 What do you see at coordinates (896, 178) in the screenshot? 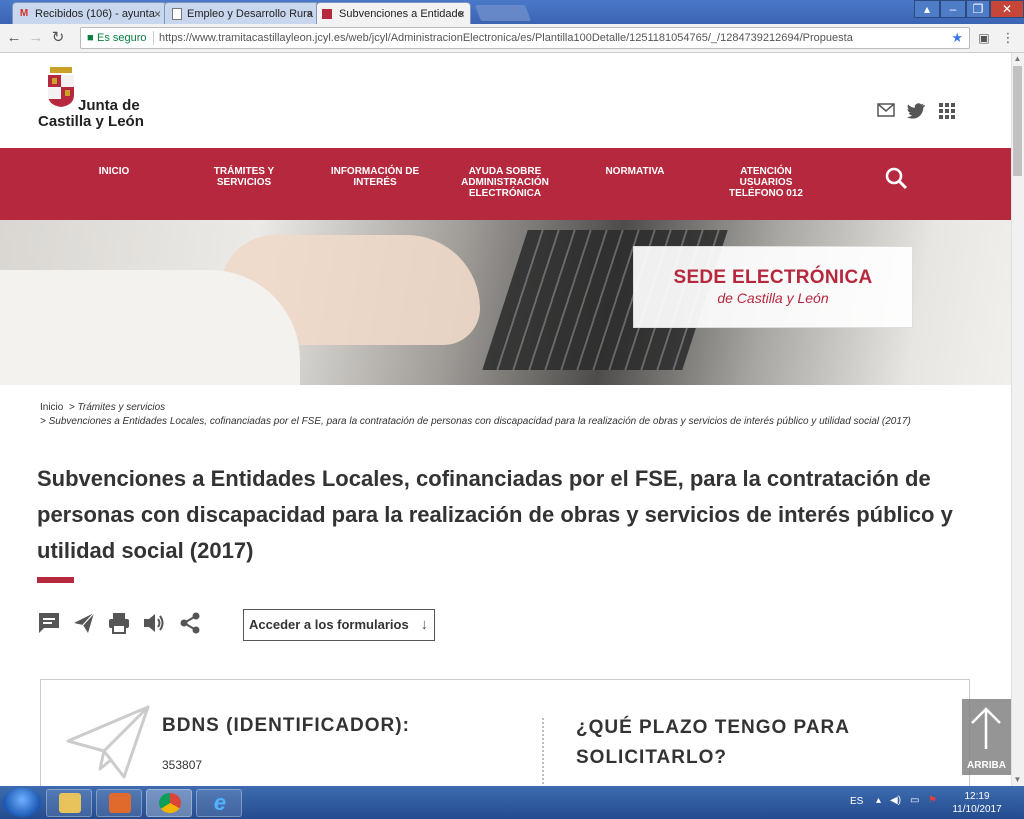
I see `search-icon` at bounding box center [896, 178].